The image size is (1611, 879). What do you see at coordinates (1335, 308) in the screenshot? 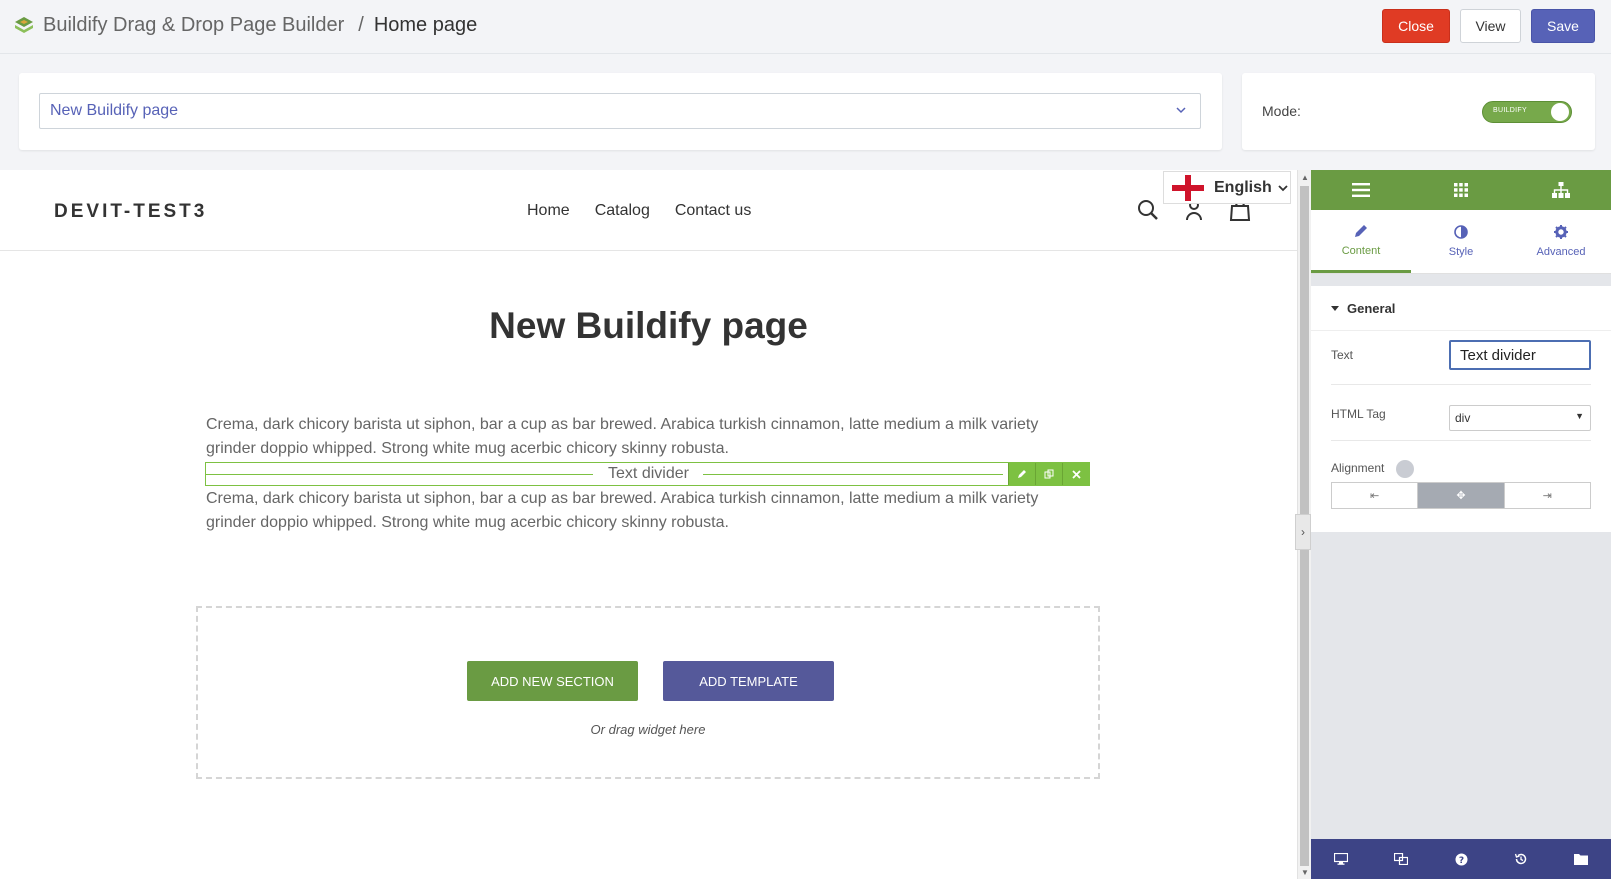
I see `caret-down-icon` at bounding box center [1335, 308].